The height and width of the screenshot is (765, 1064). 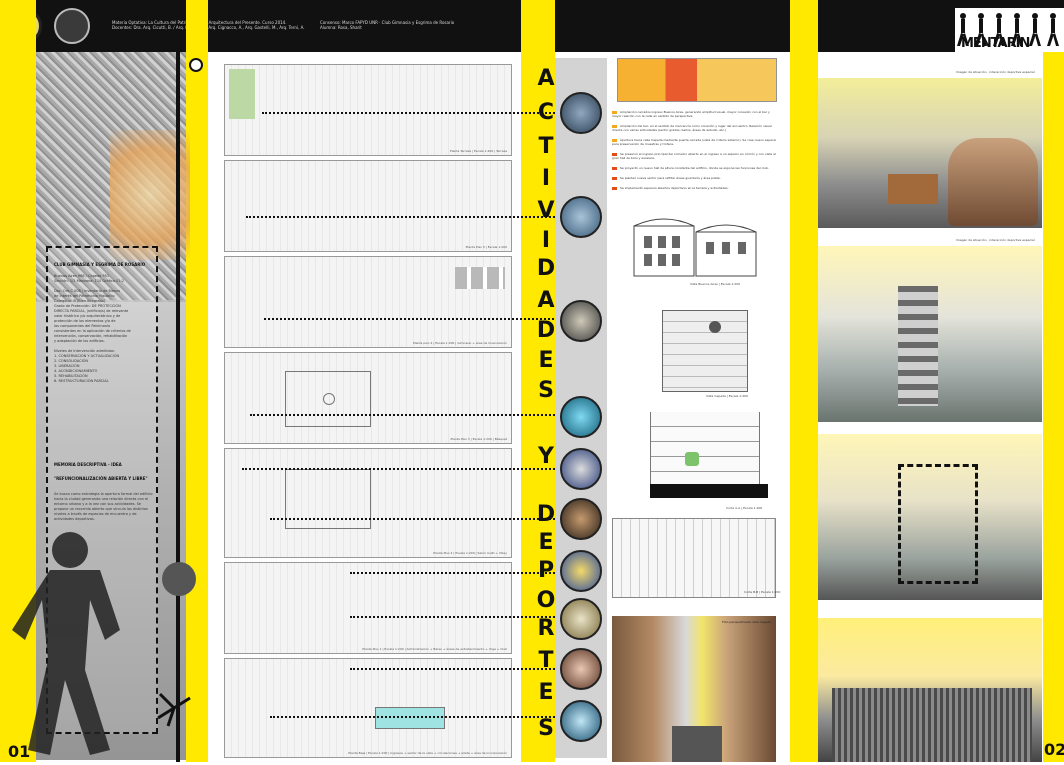 What do you see at coordinates (19, 751) in the screenshot?
I see `page-number-left: 01` at bounding box center [19, 751].